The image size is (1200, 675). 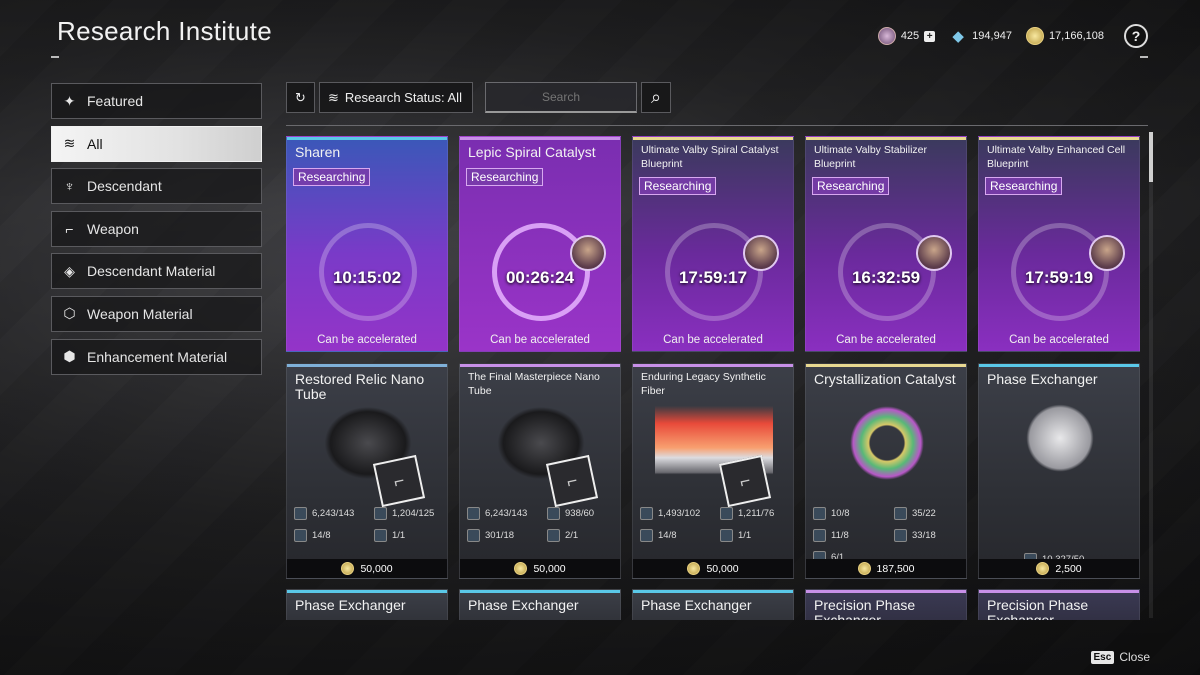 I want to click on sidebar-item-descendant-material: ◈ Descendant Material, so click(x=156, y=271).